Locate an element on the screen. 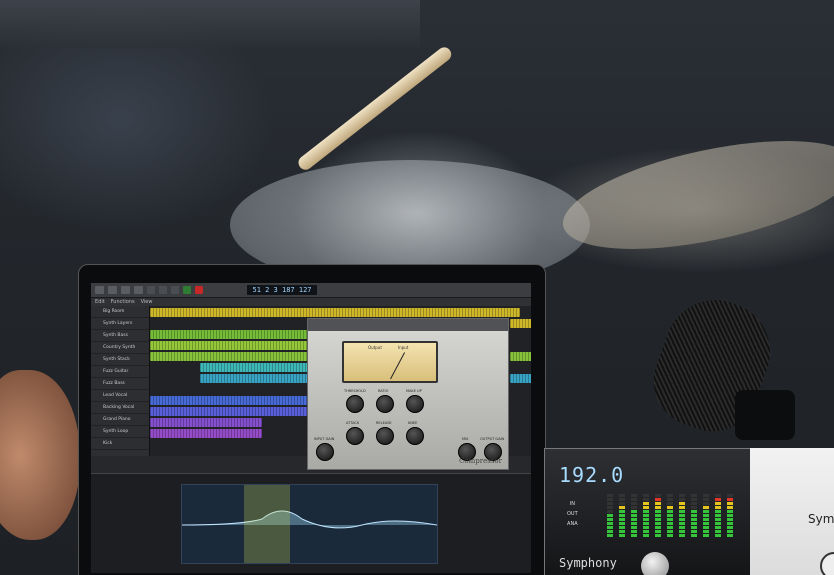 The height and width of the screenshot is (575, 834). eq-curve is located at coordinates (309, 524).